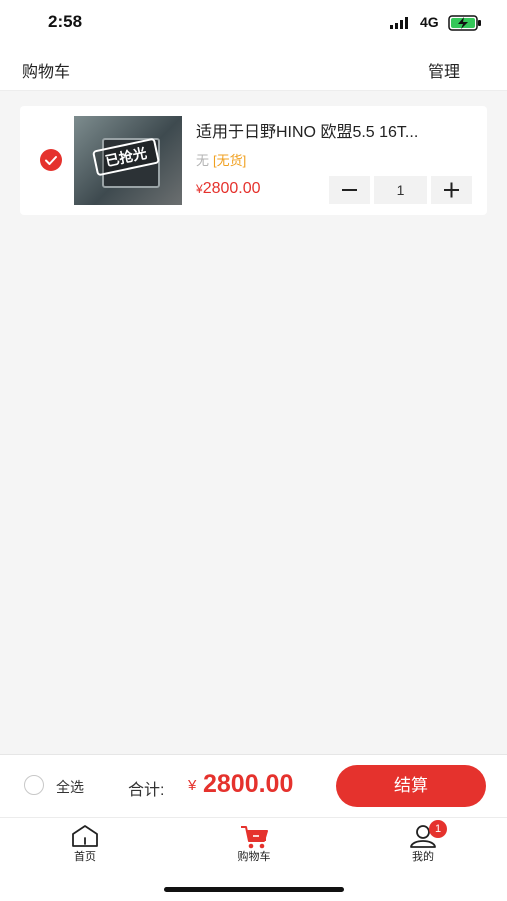  I want to click on checkout-button: 结算, so click(411, 786).